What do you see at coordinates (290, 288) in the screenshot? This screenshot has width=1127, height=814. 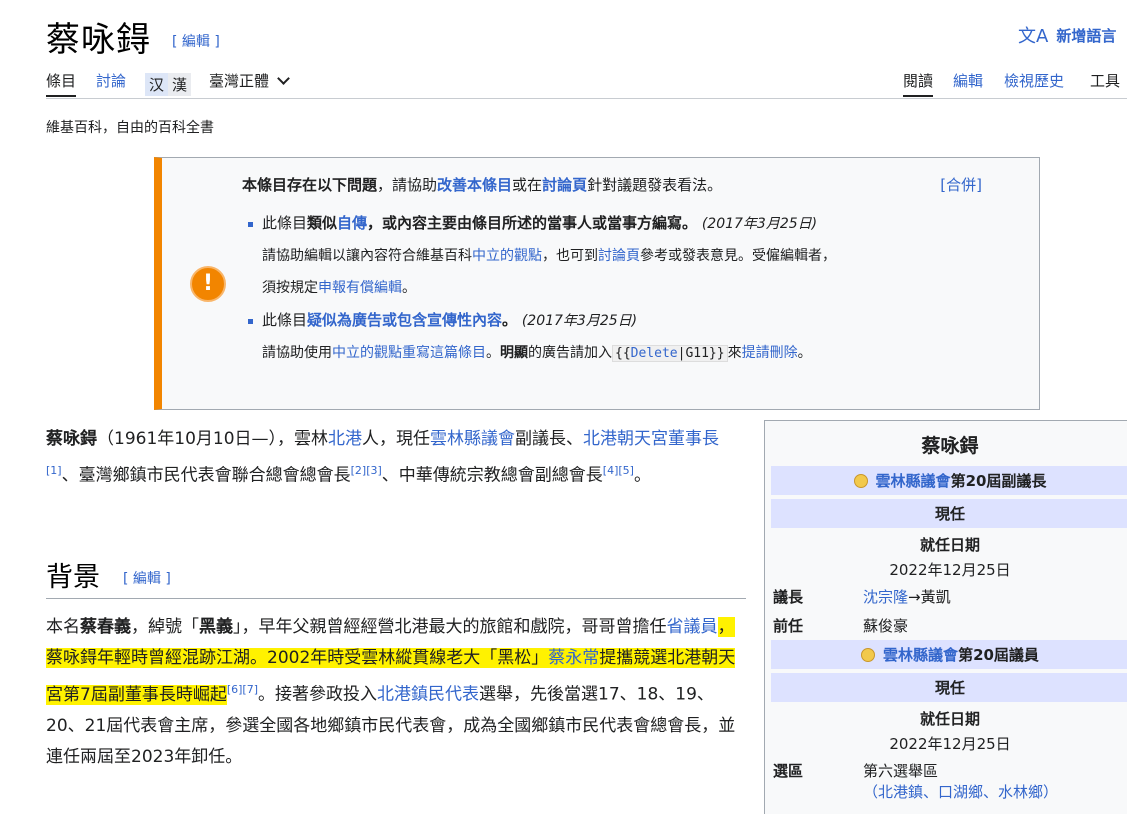 I see `help-text: 須按規定` at bounding box center [290, 288].